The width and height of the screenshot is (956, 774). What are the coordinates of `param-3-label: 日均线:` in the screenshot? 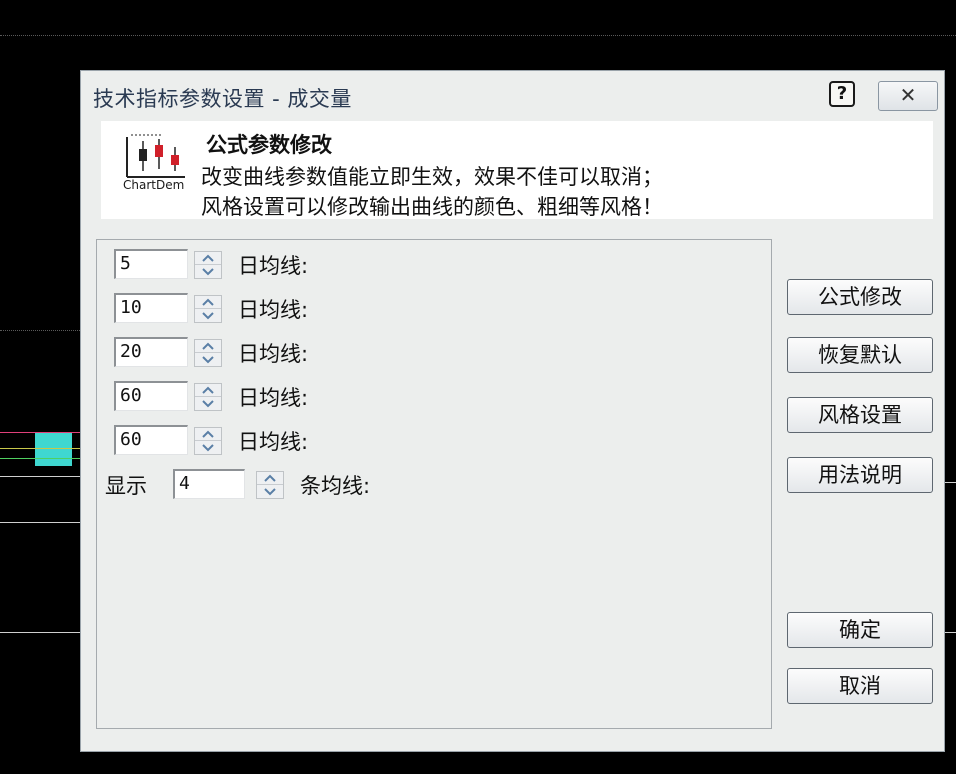 It's located at (273, 354).